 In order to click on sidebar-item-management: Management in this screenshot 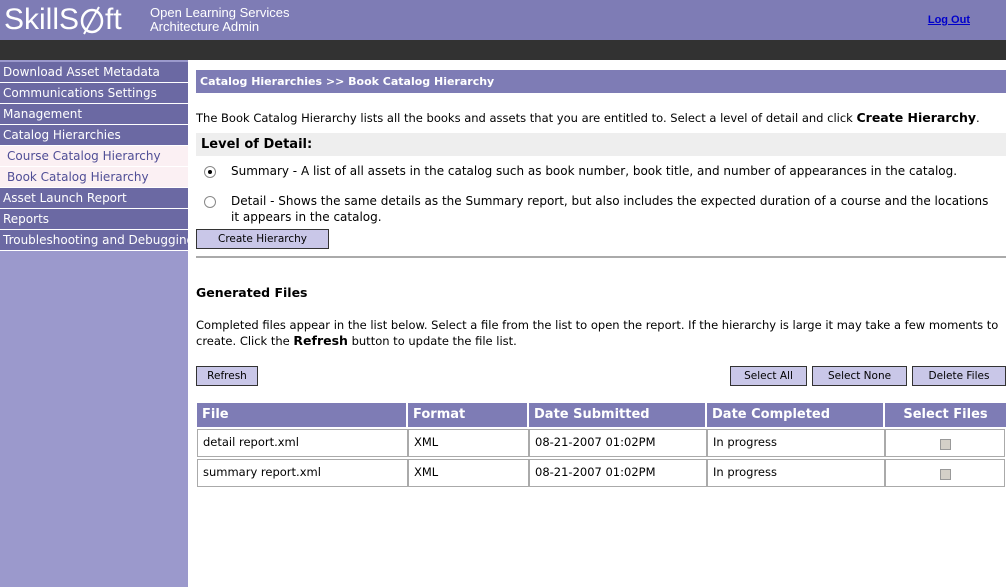, I will do `click(94, 114)`.